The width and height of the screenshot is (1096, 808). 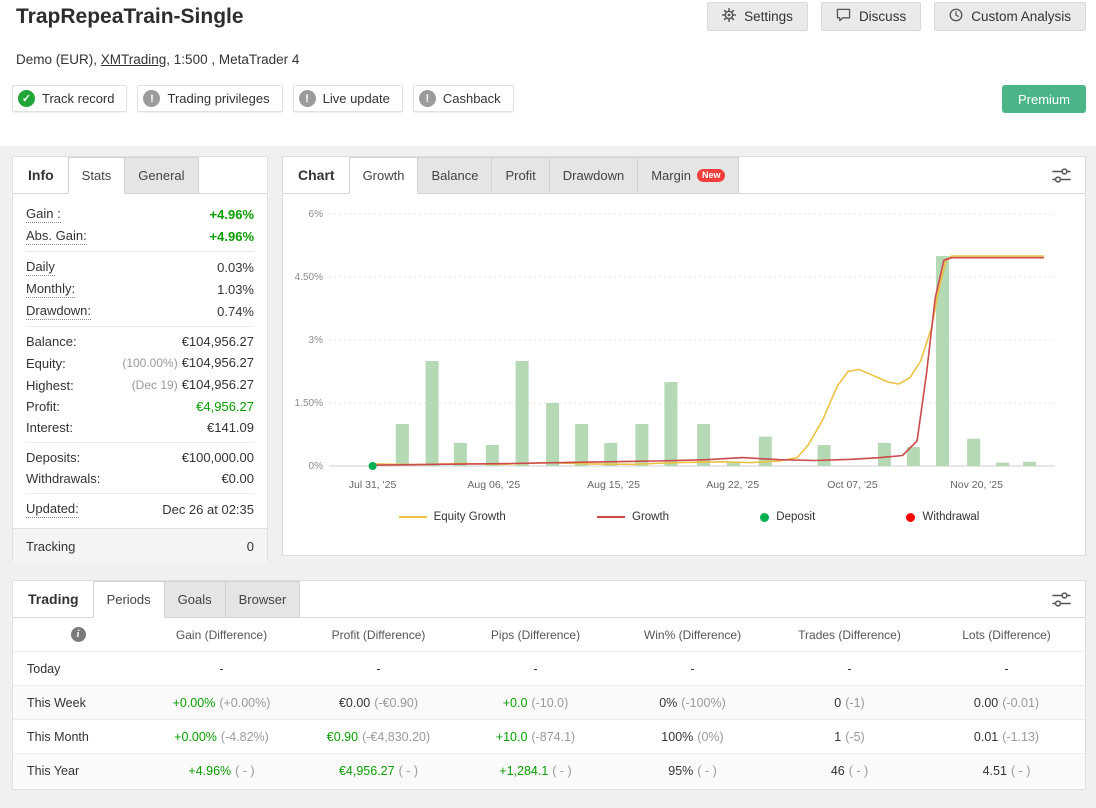 I want to click on stat-label: Withdrawals:, so click(x=63, y=478).